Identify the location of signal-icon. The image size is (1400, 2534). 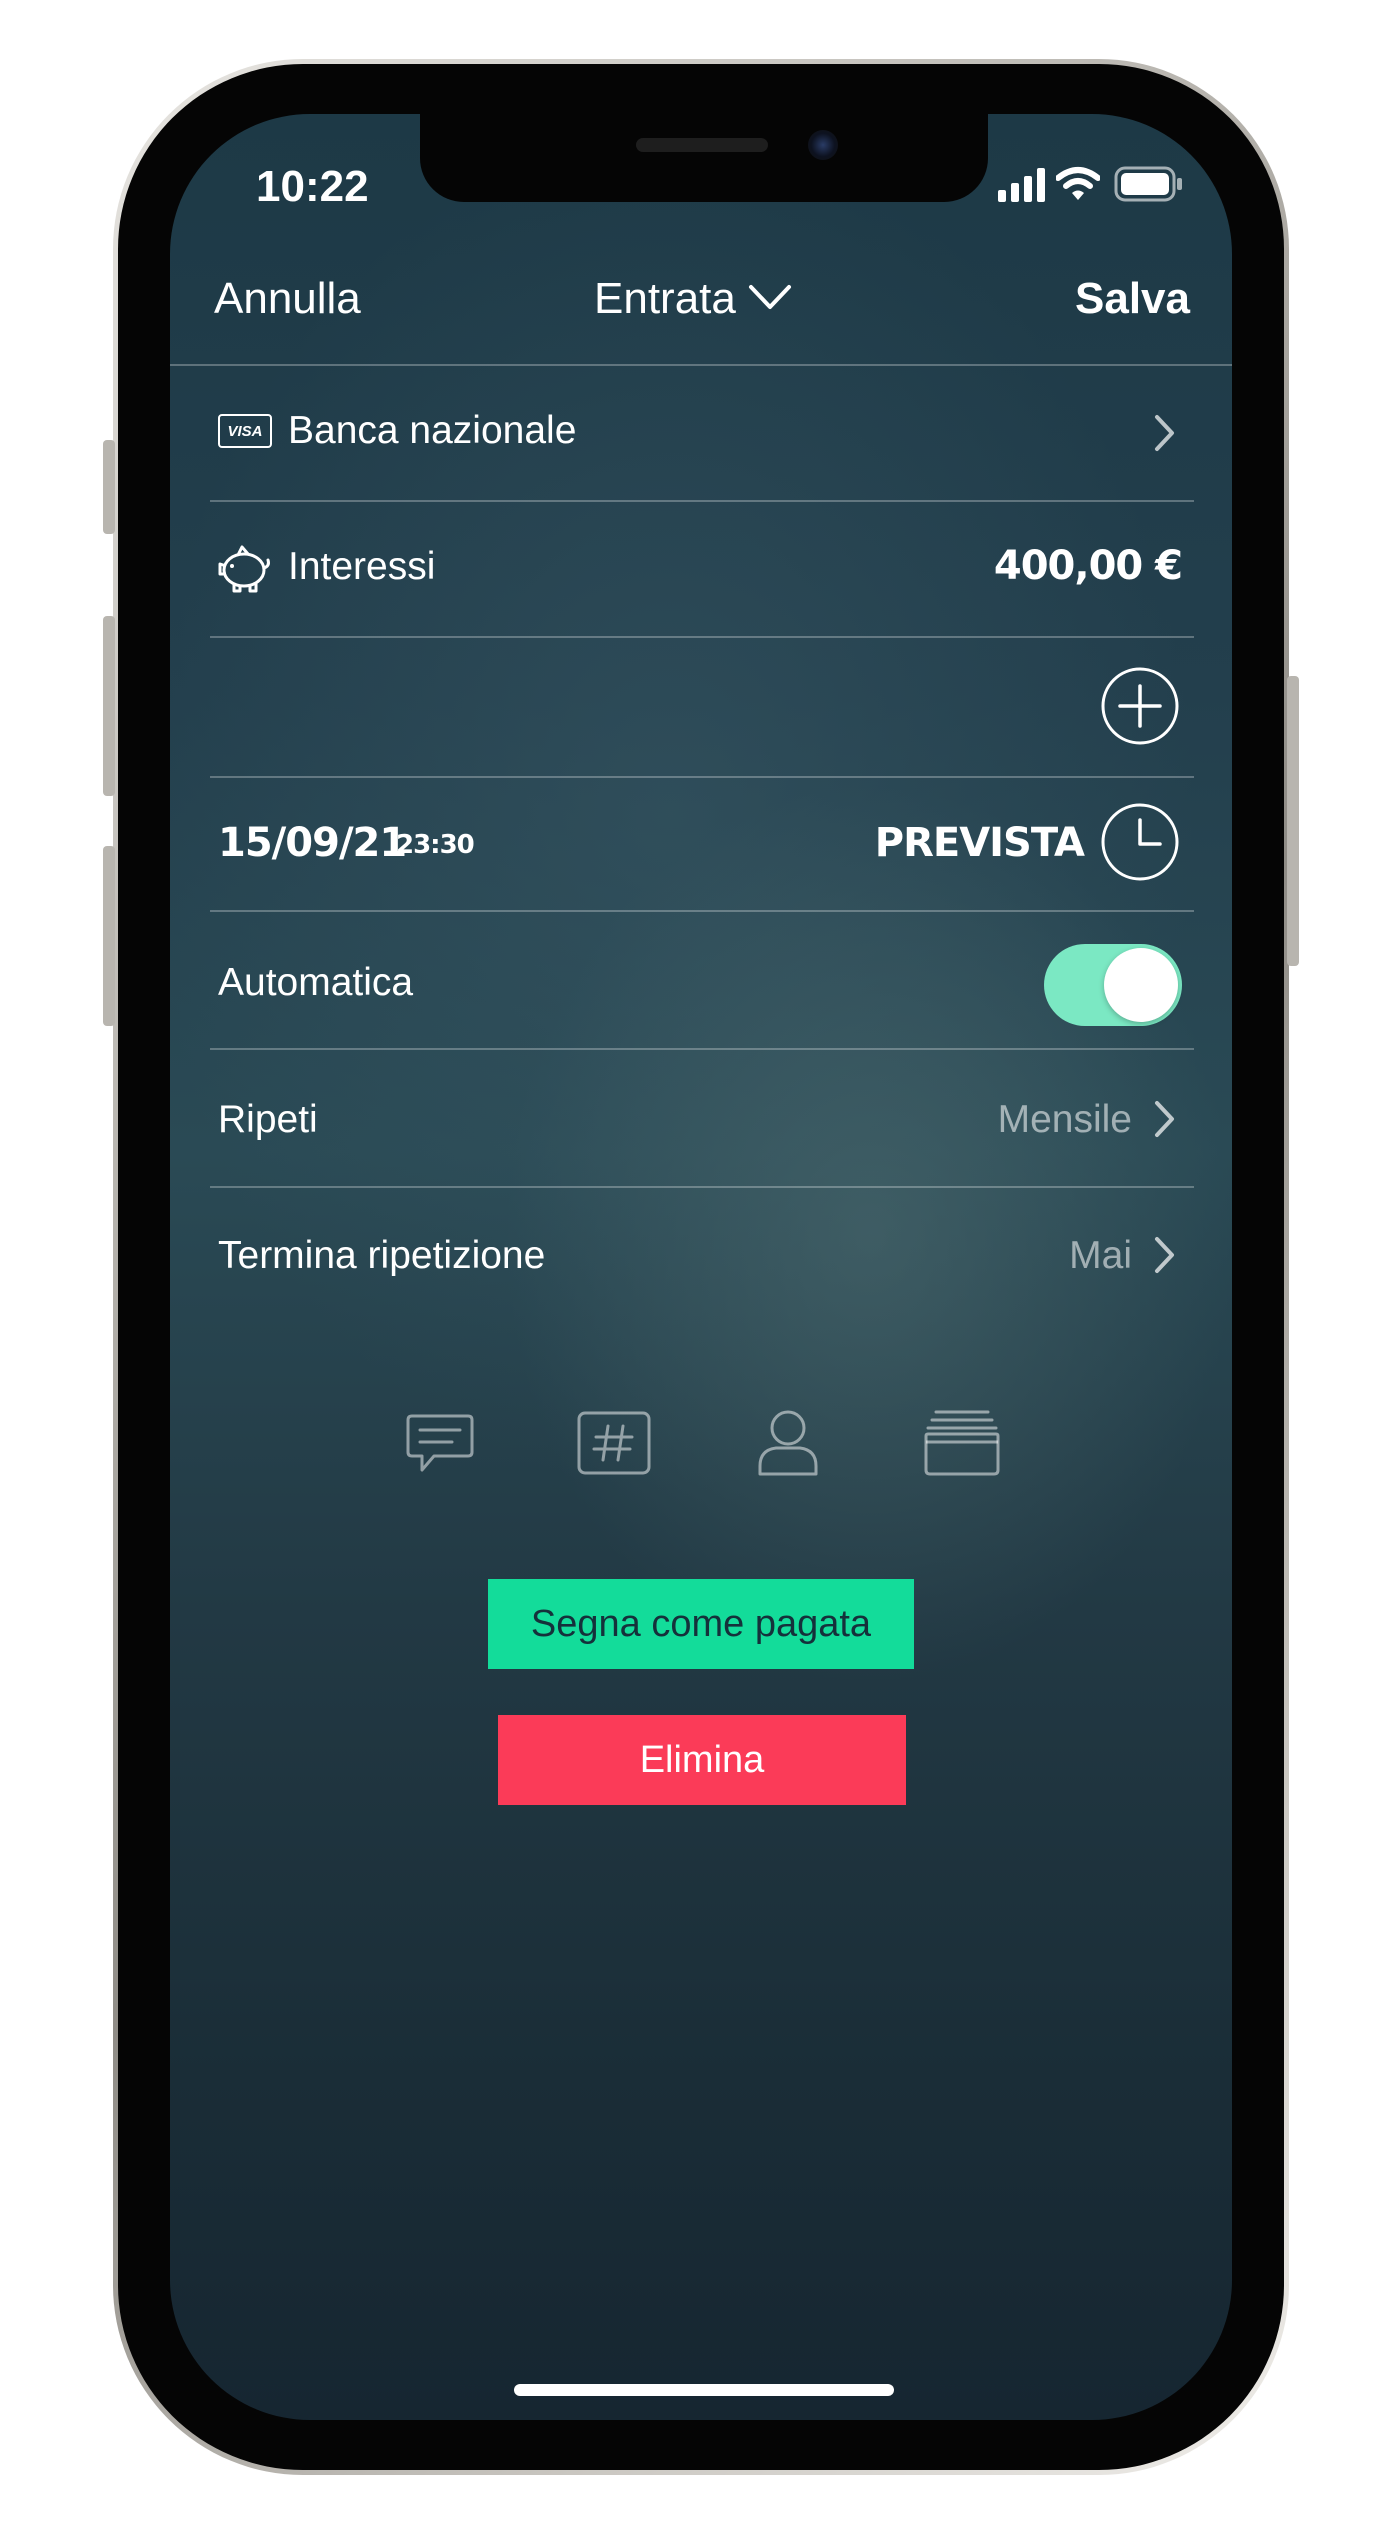
(1022, 187).